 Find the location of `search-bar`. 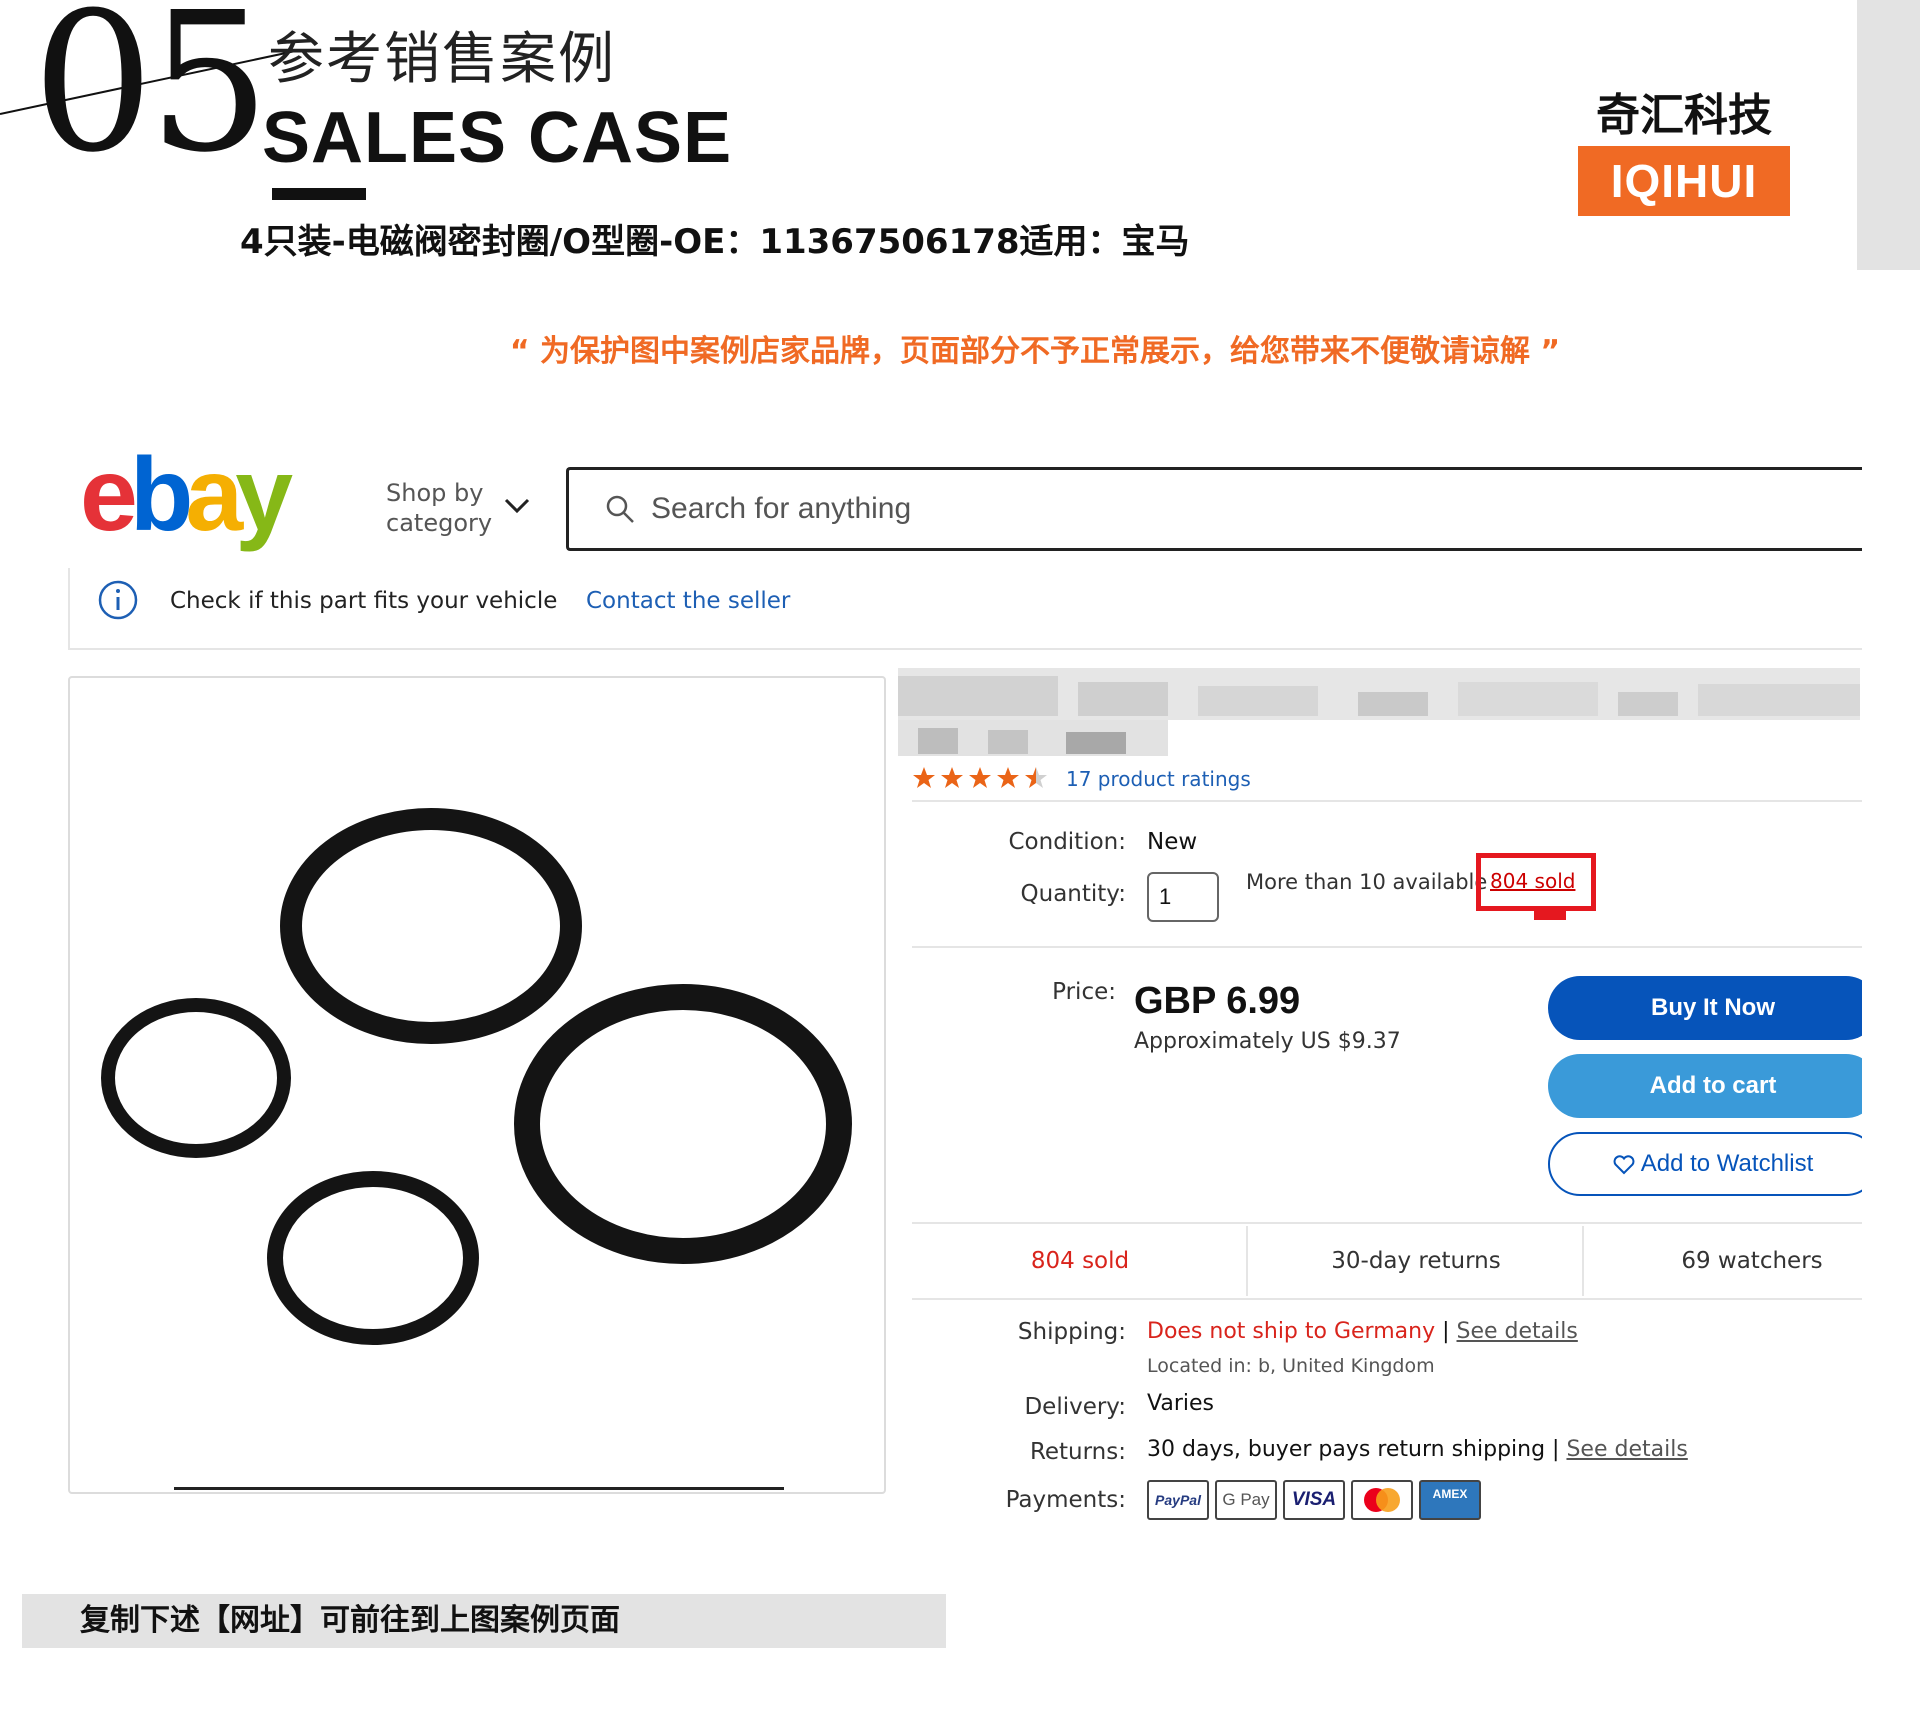

search-bar is located at coordinates (1216, 509).